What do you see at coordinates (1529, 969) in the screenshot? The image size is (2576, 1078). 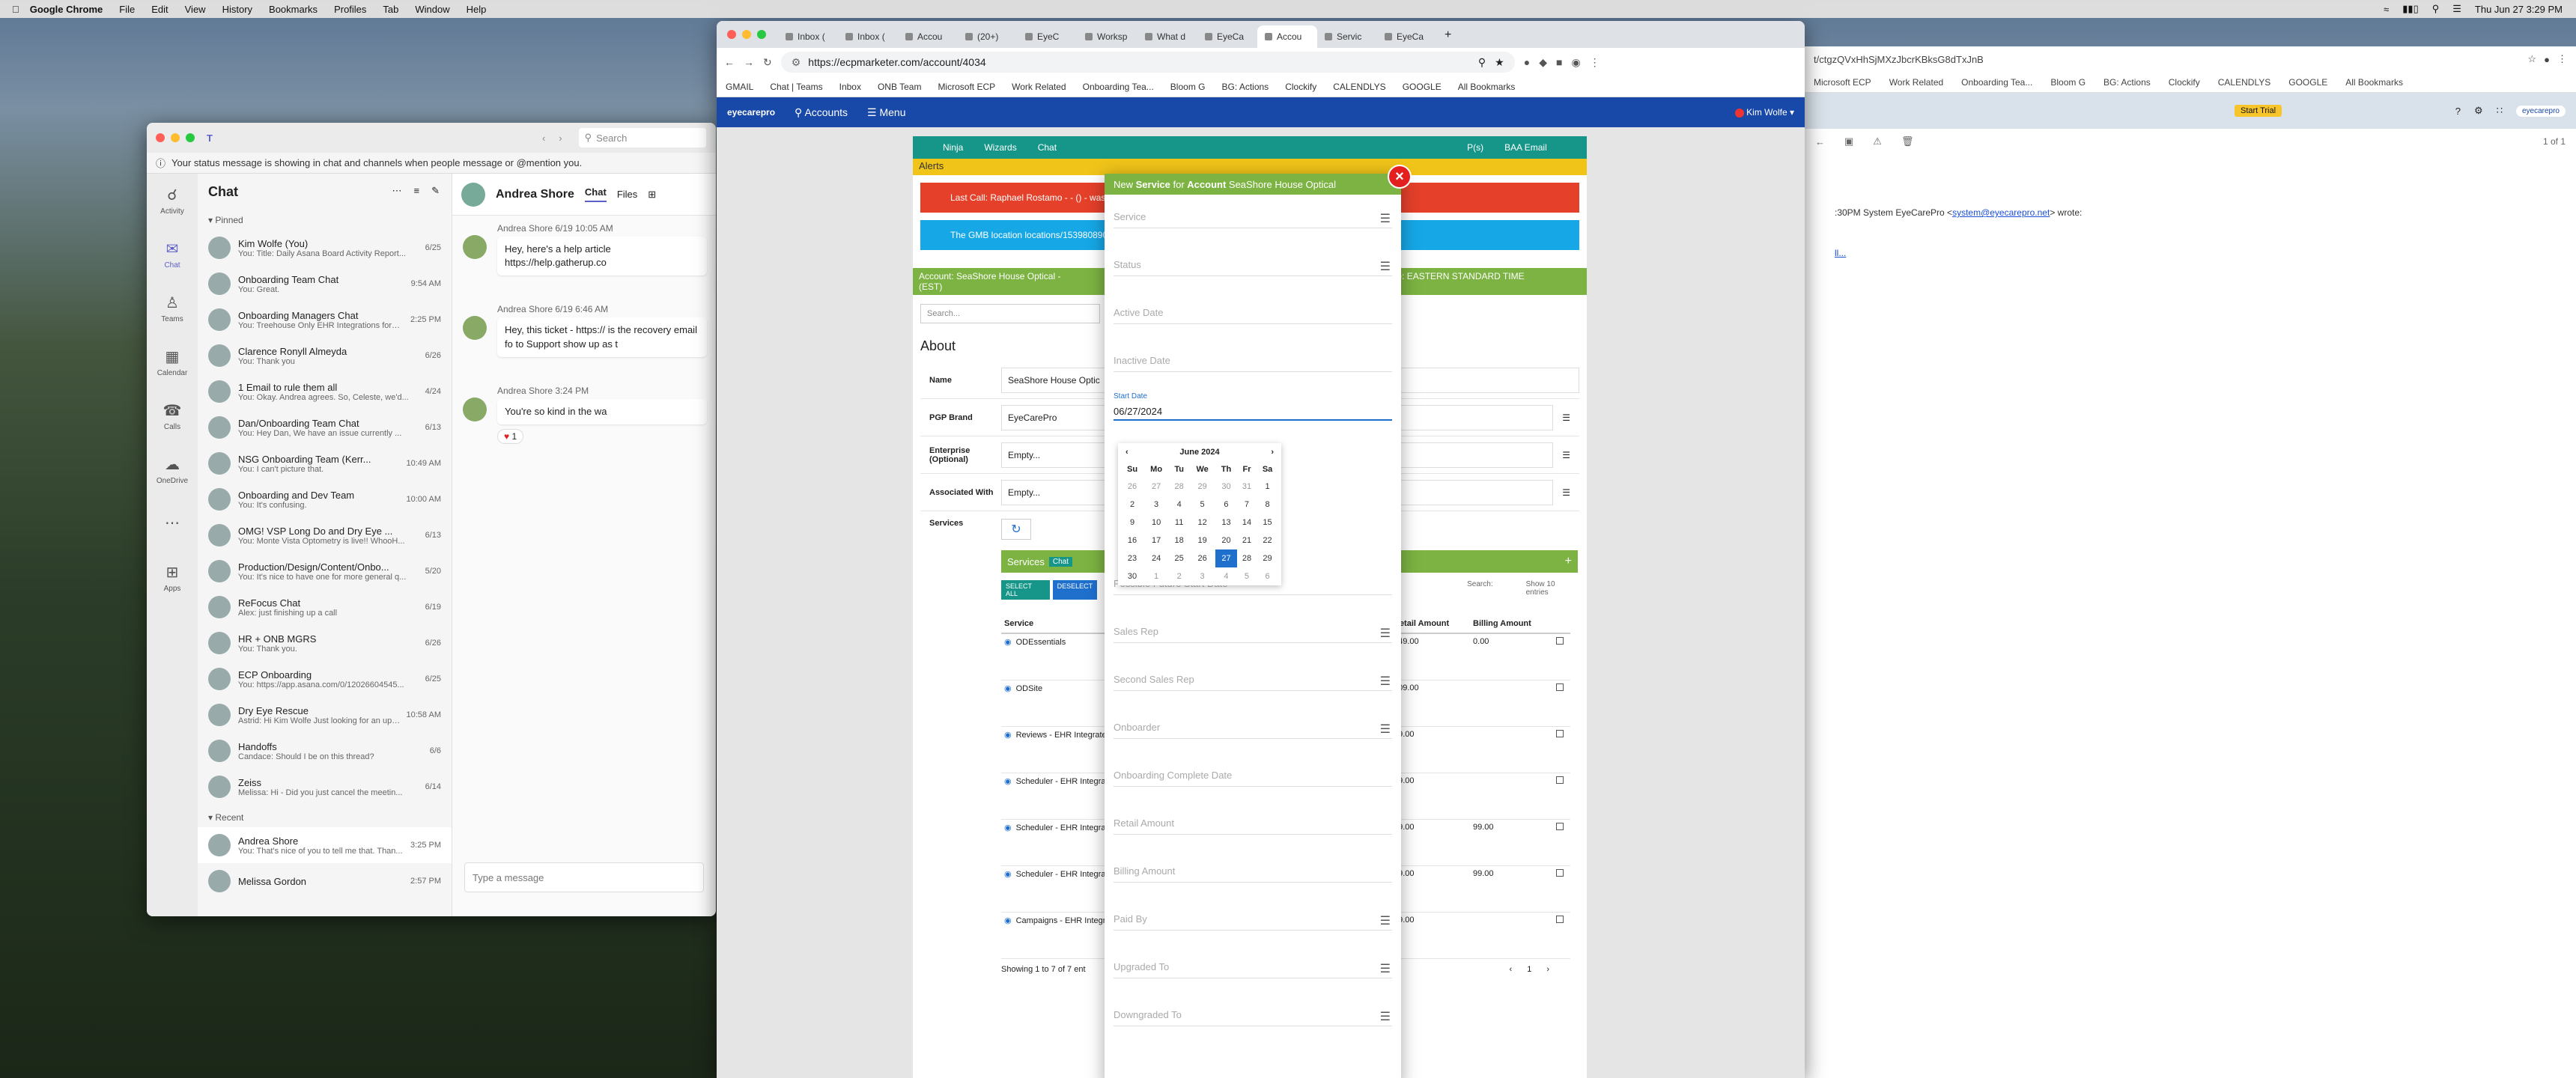 I see `page-number: 1` at bounding box center [1529, 969].